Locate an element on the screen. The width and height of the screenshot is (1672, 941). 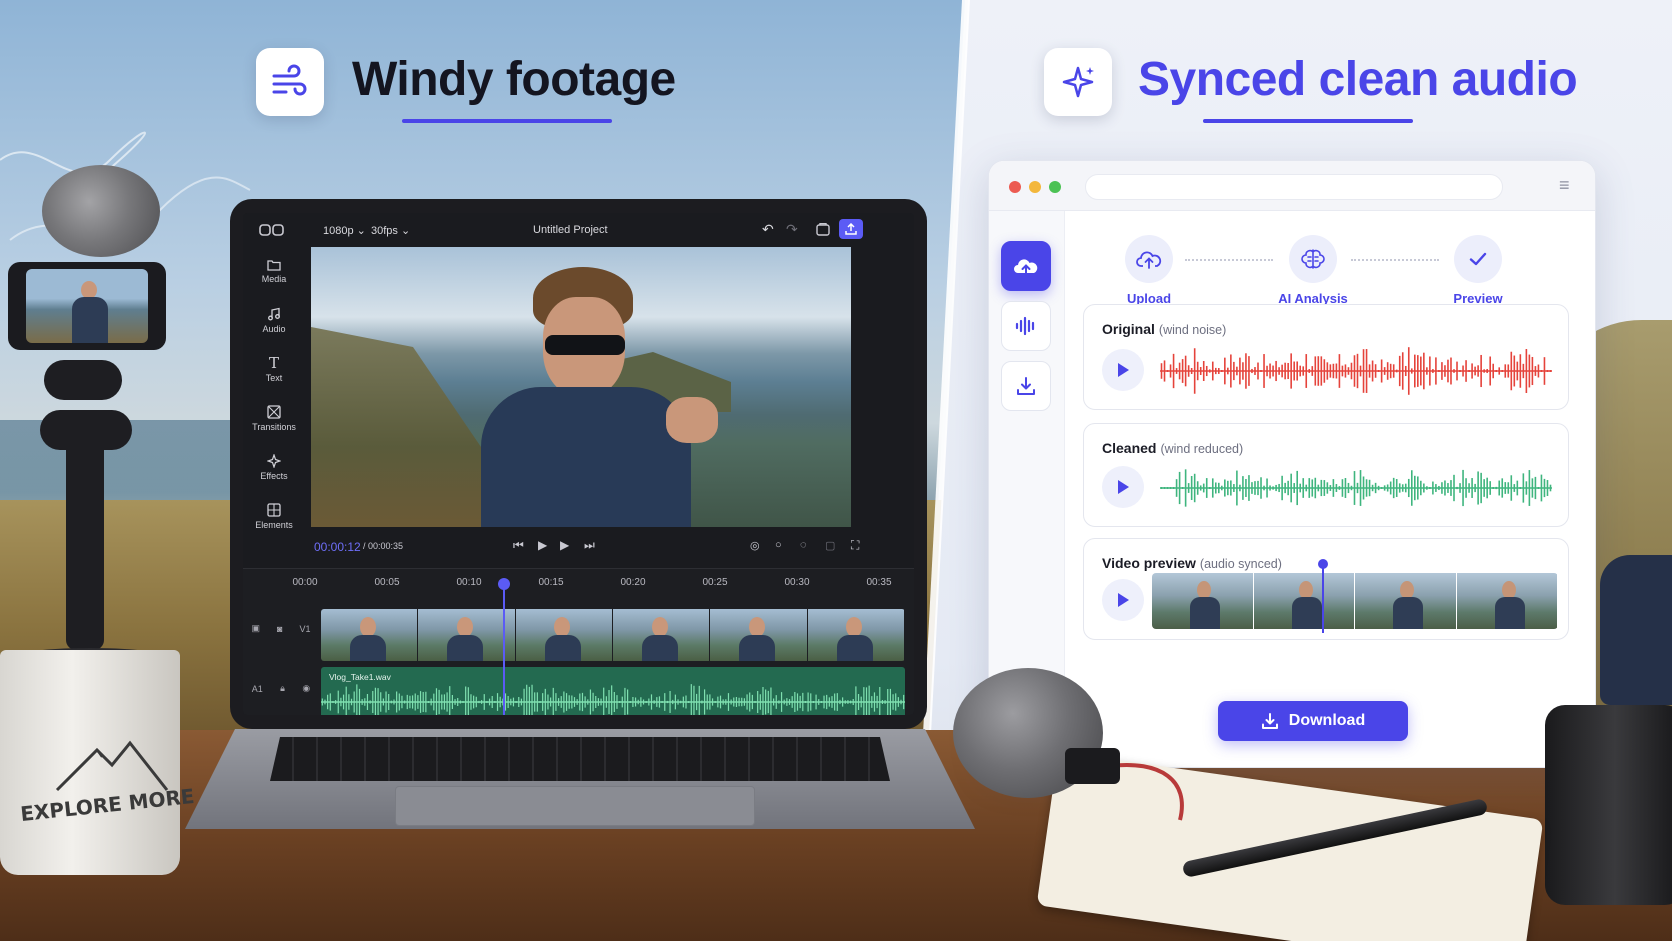
download-icon is located at coordinates (1026, 386).